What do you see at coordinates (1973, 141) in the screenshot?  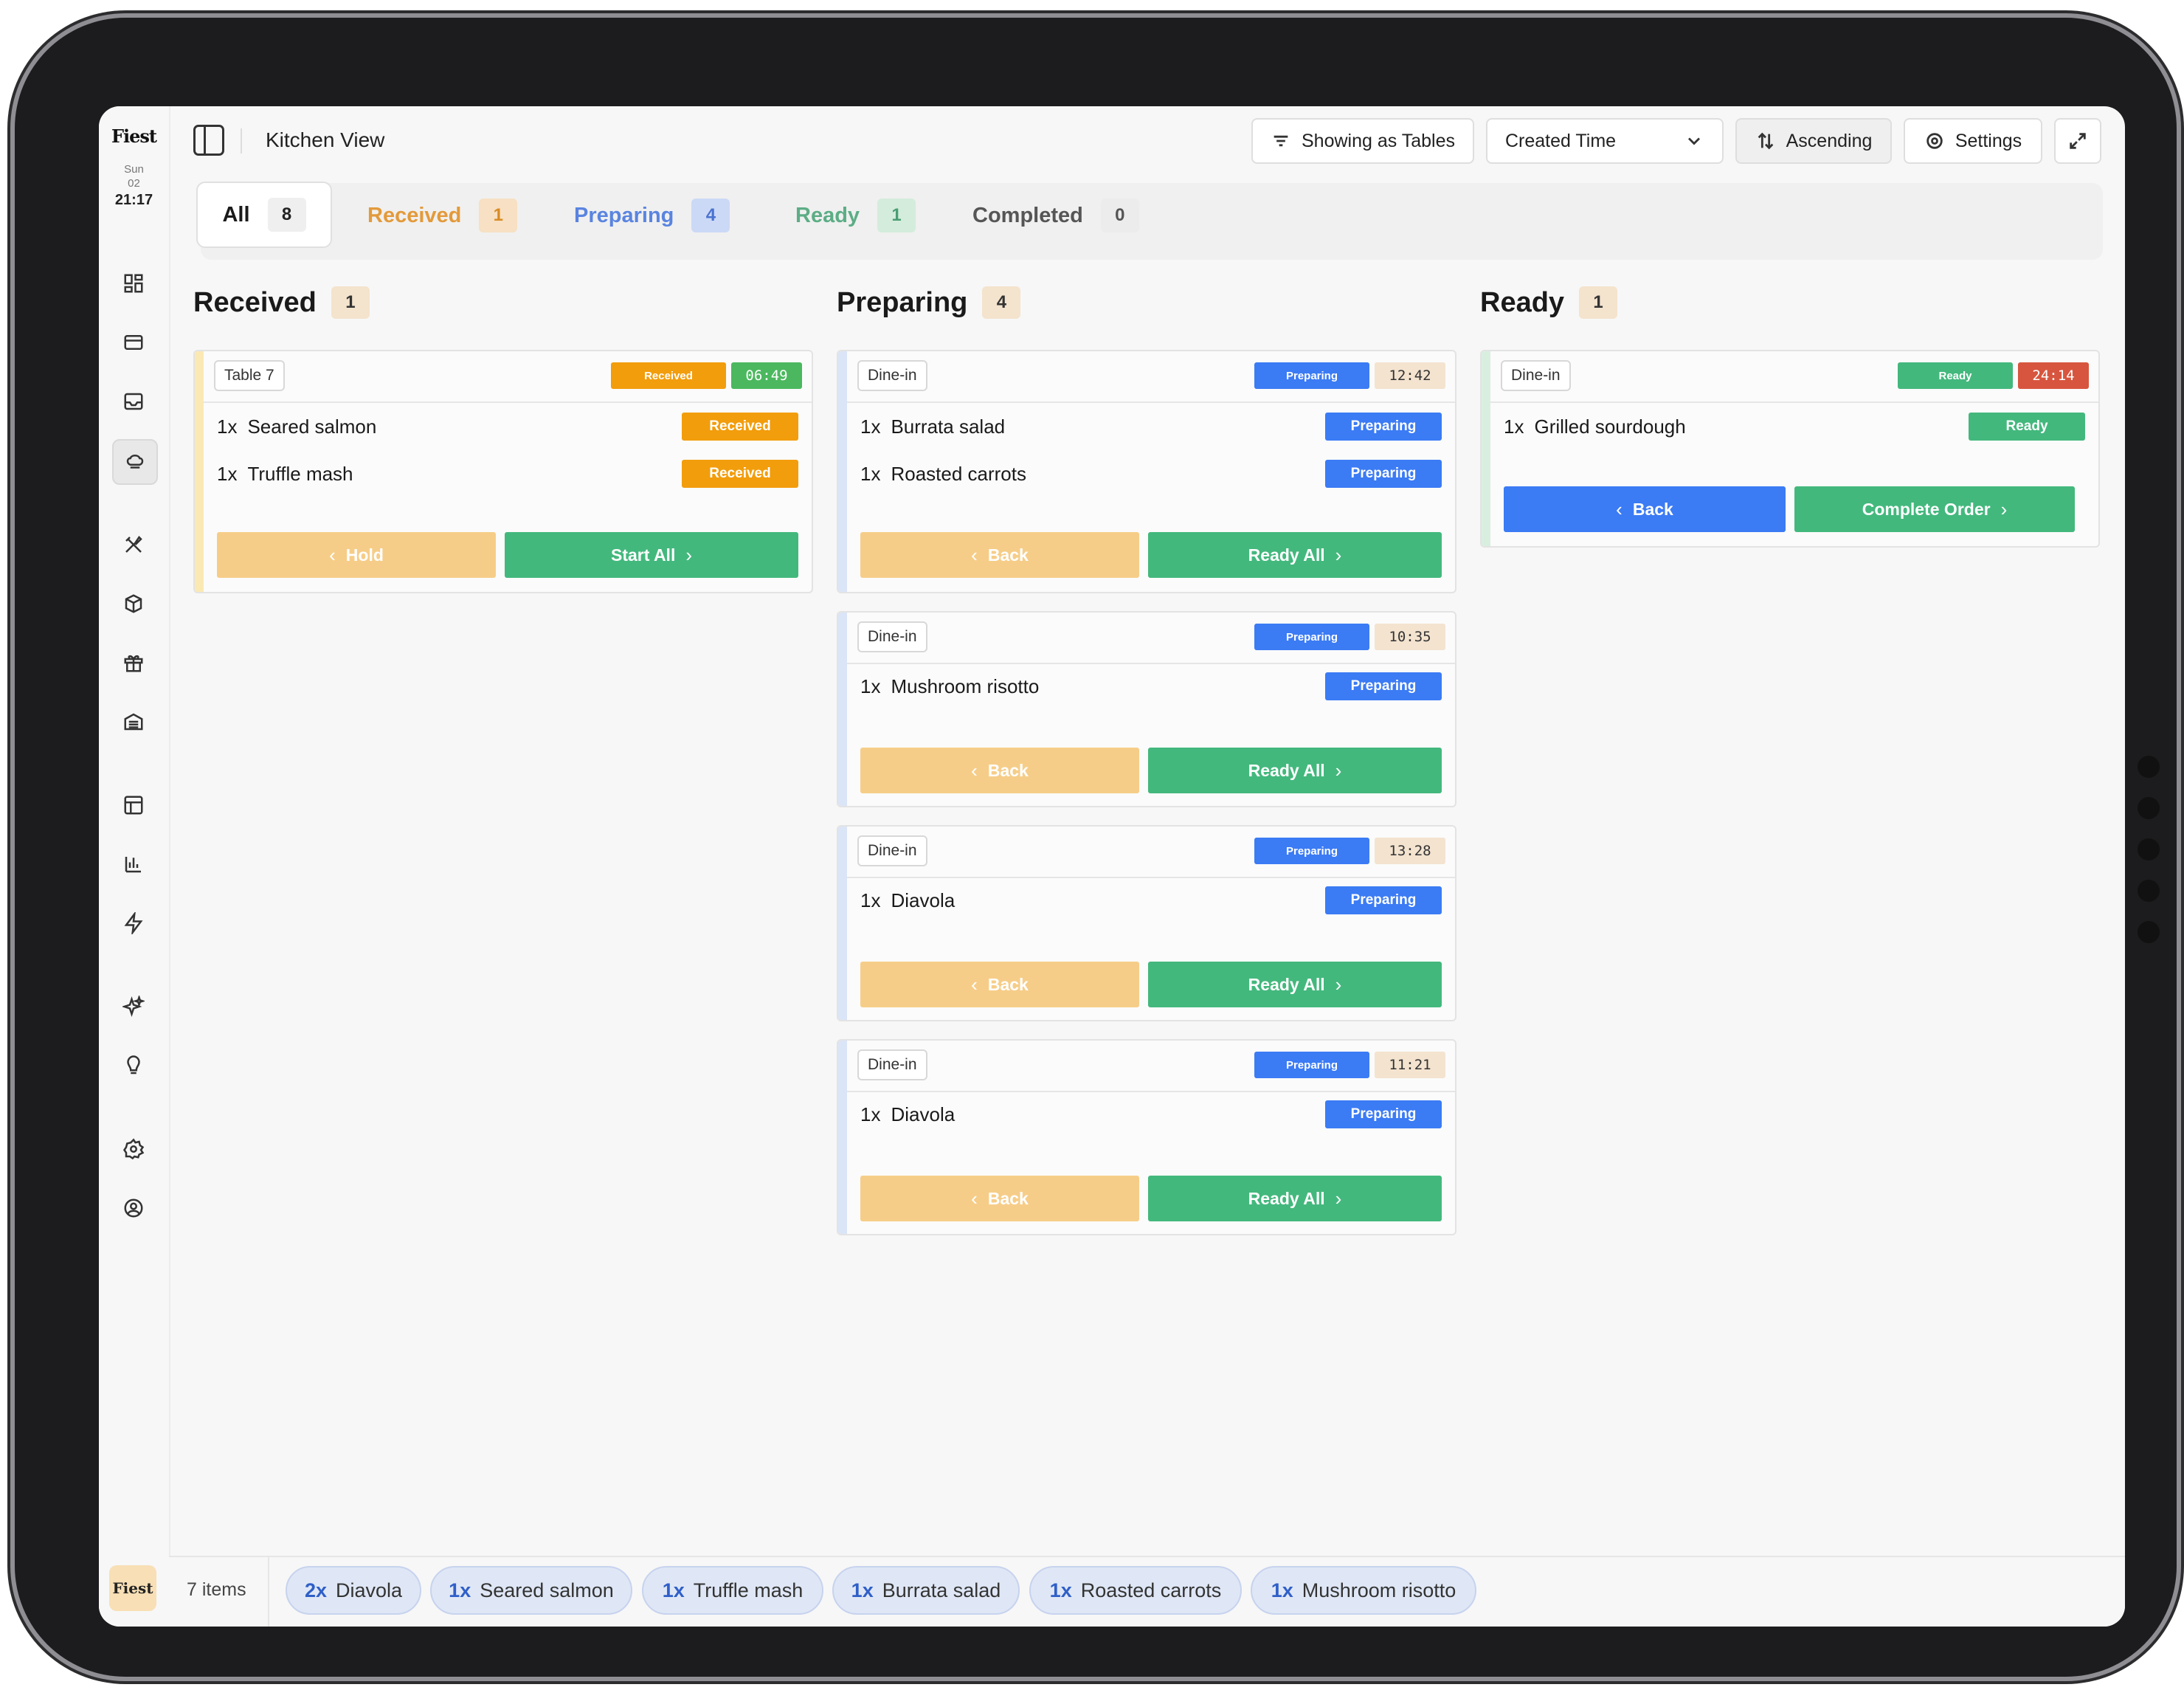 I see `settings-button: Settings` at bounding box center [1973, 141].